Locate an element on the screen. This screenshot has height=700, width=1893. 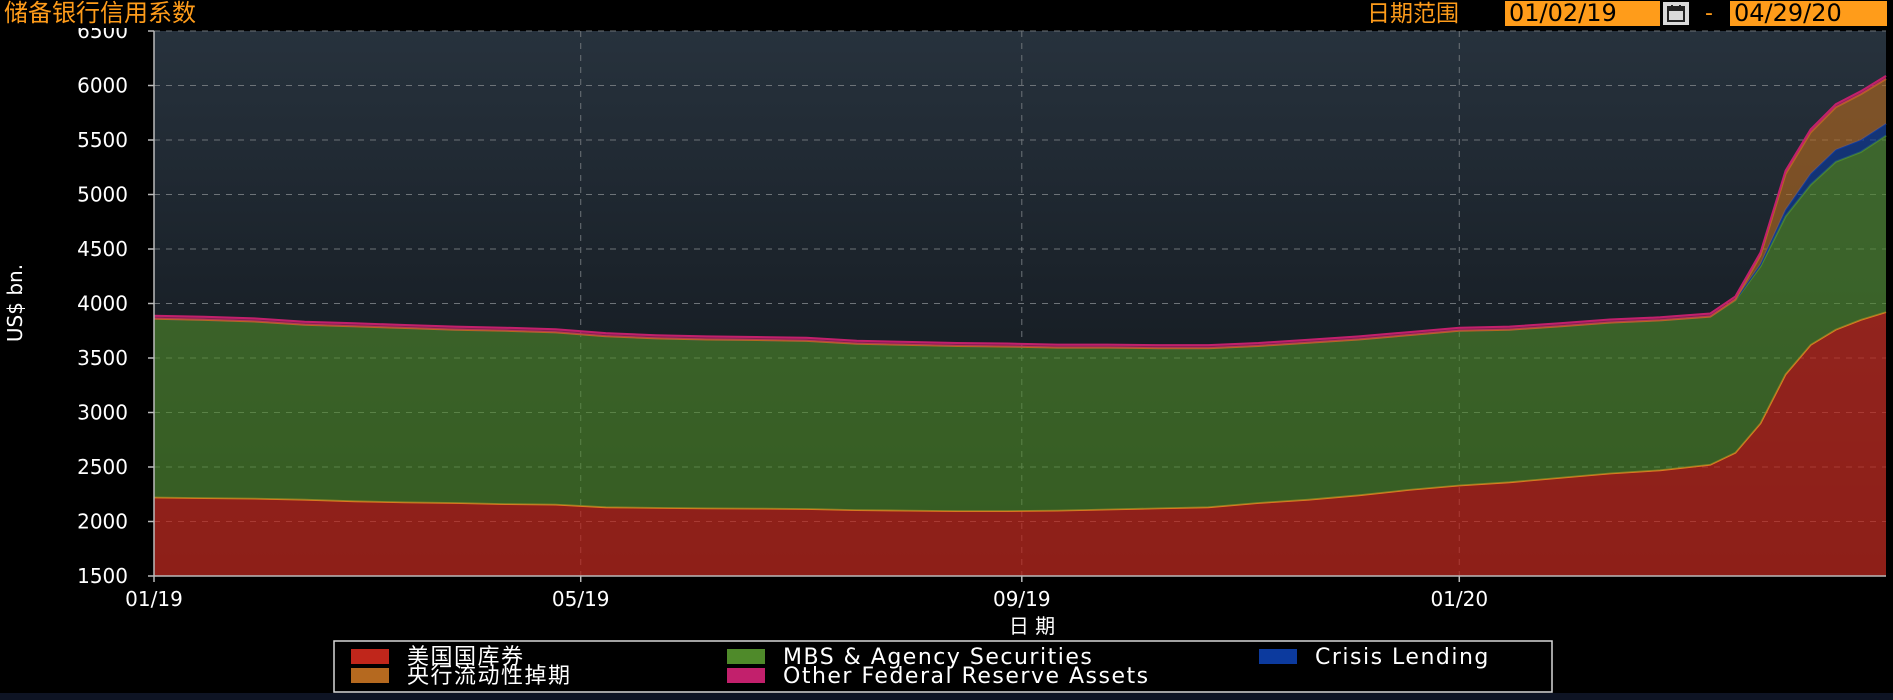
x-tick-label: 09/19 is located at coordinates (1022, 599).